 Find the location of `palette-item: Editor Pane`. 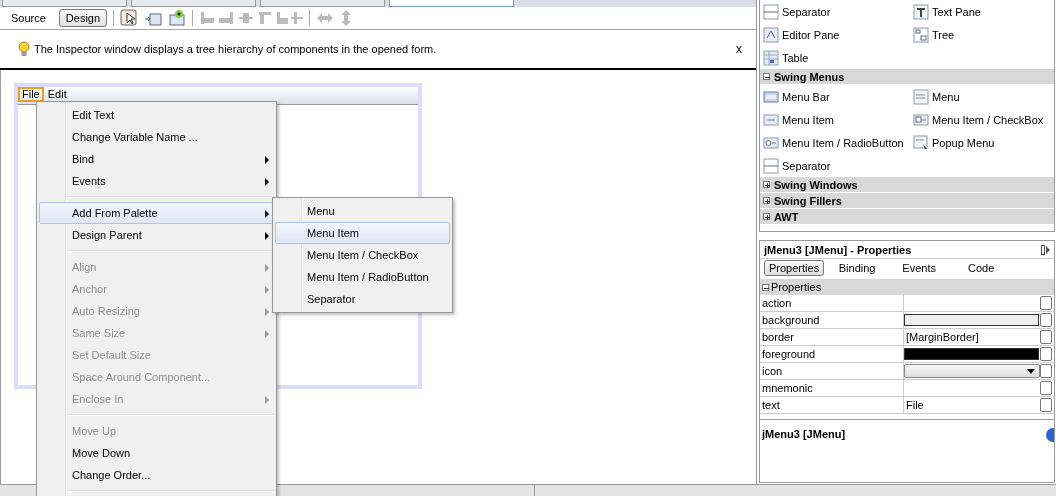

palette-item: Editor Pane is located at coordinates (835, 34).